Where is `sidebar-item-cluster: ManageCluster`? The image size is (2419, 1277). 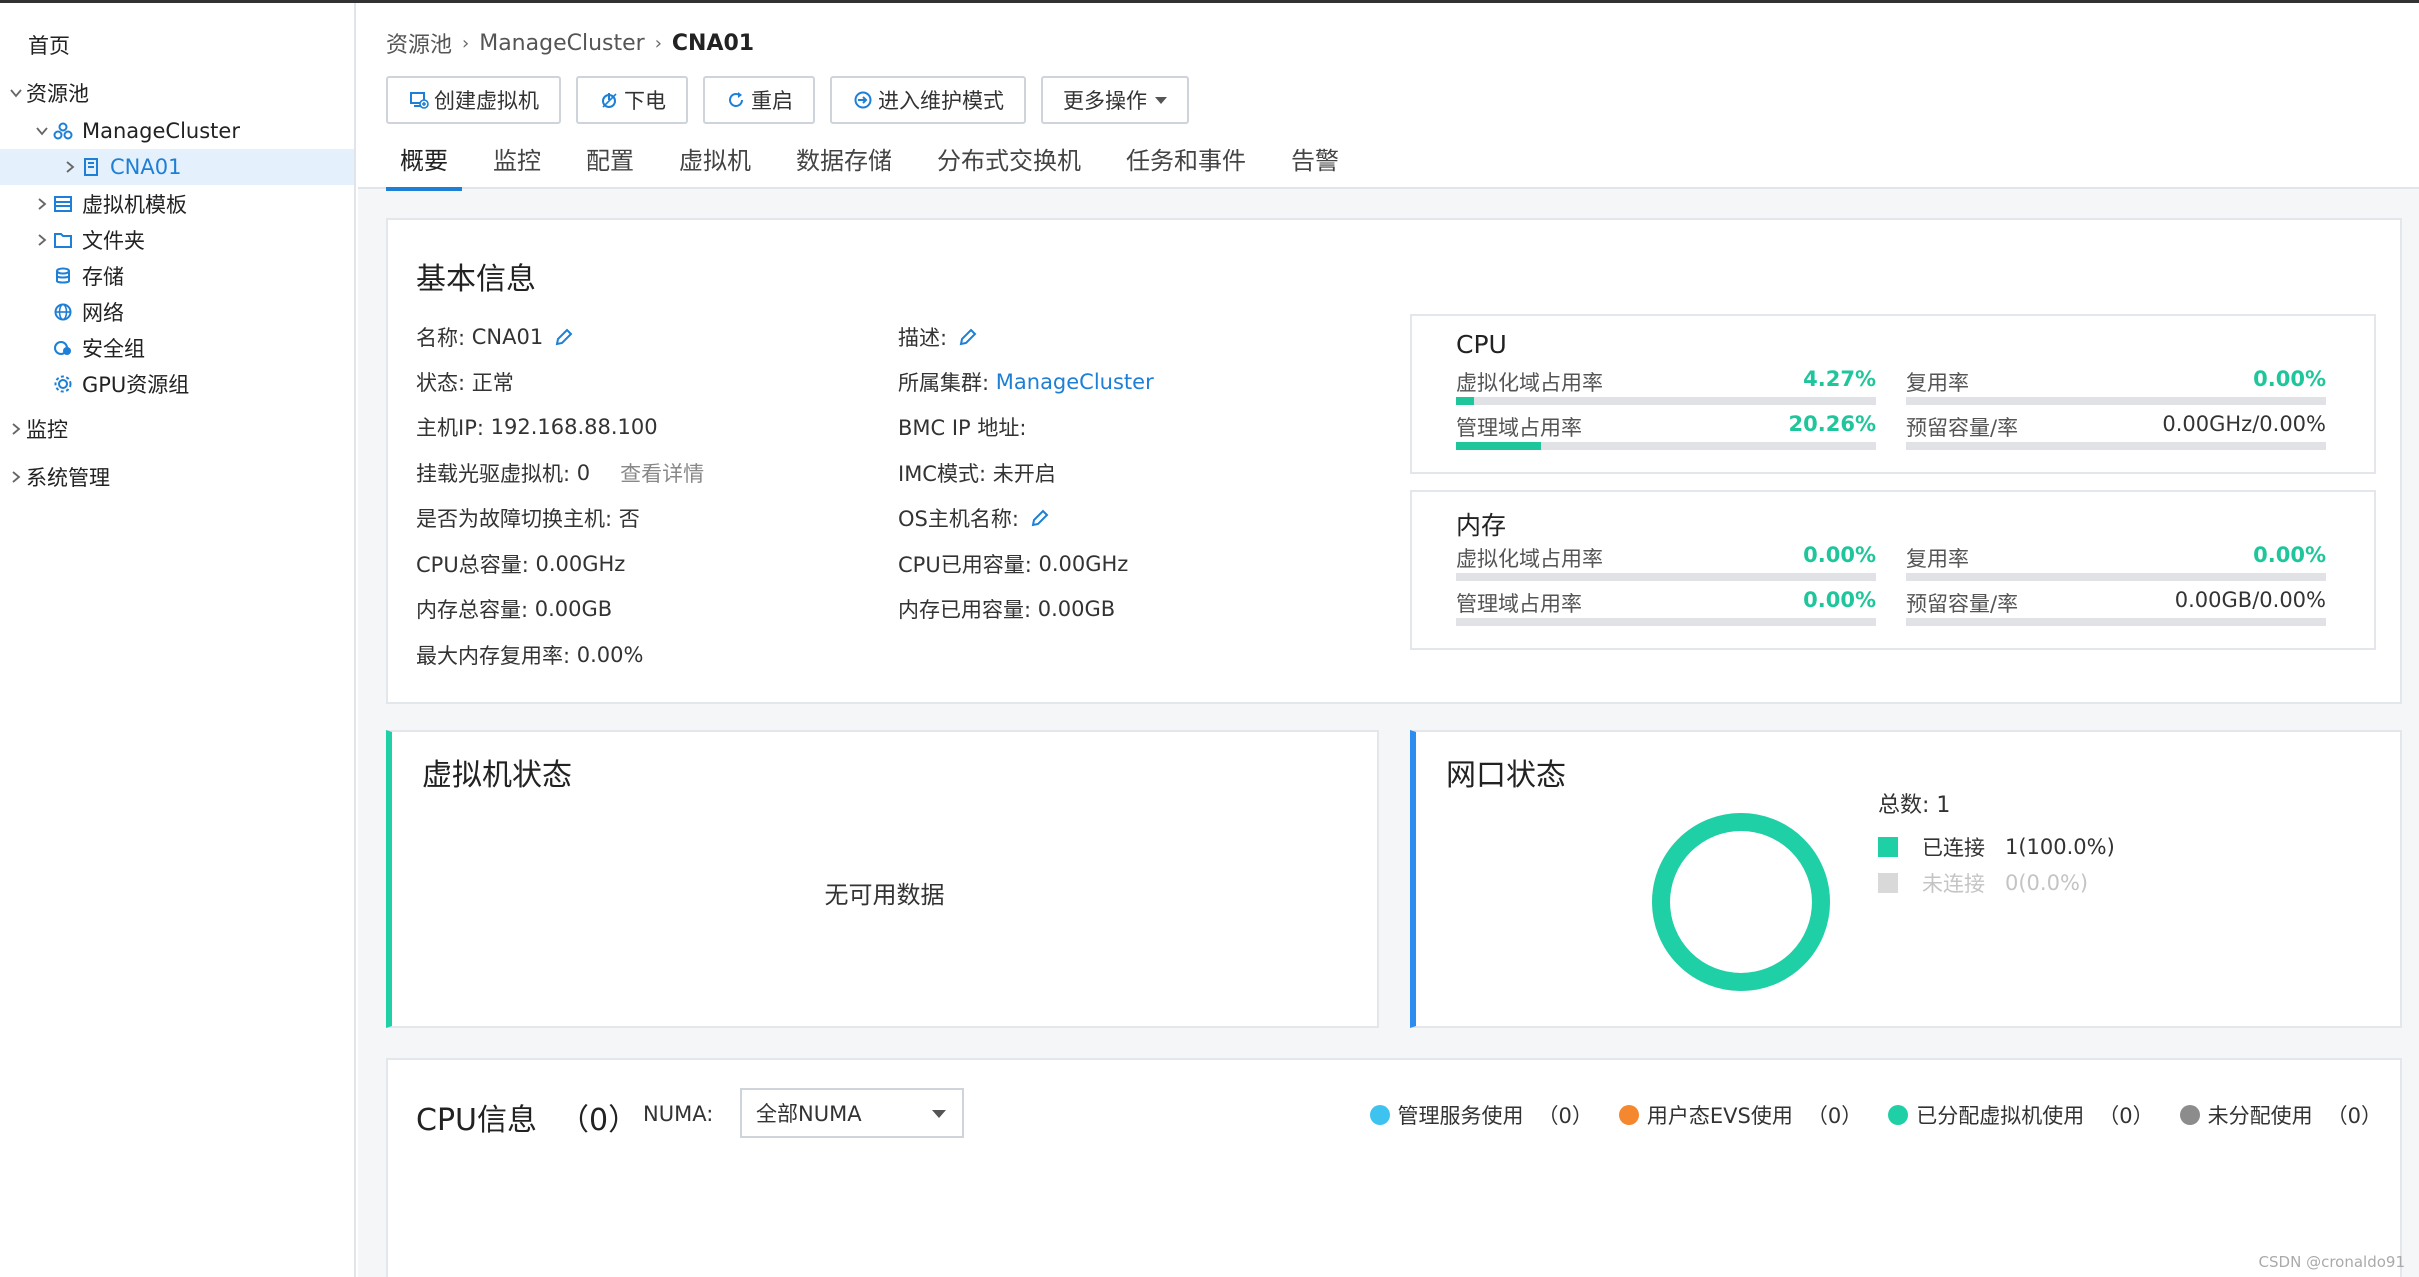 sidebar-item-cluster: ManageCluster is located at coordinates (177, 131).